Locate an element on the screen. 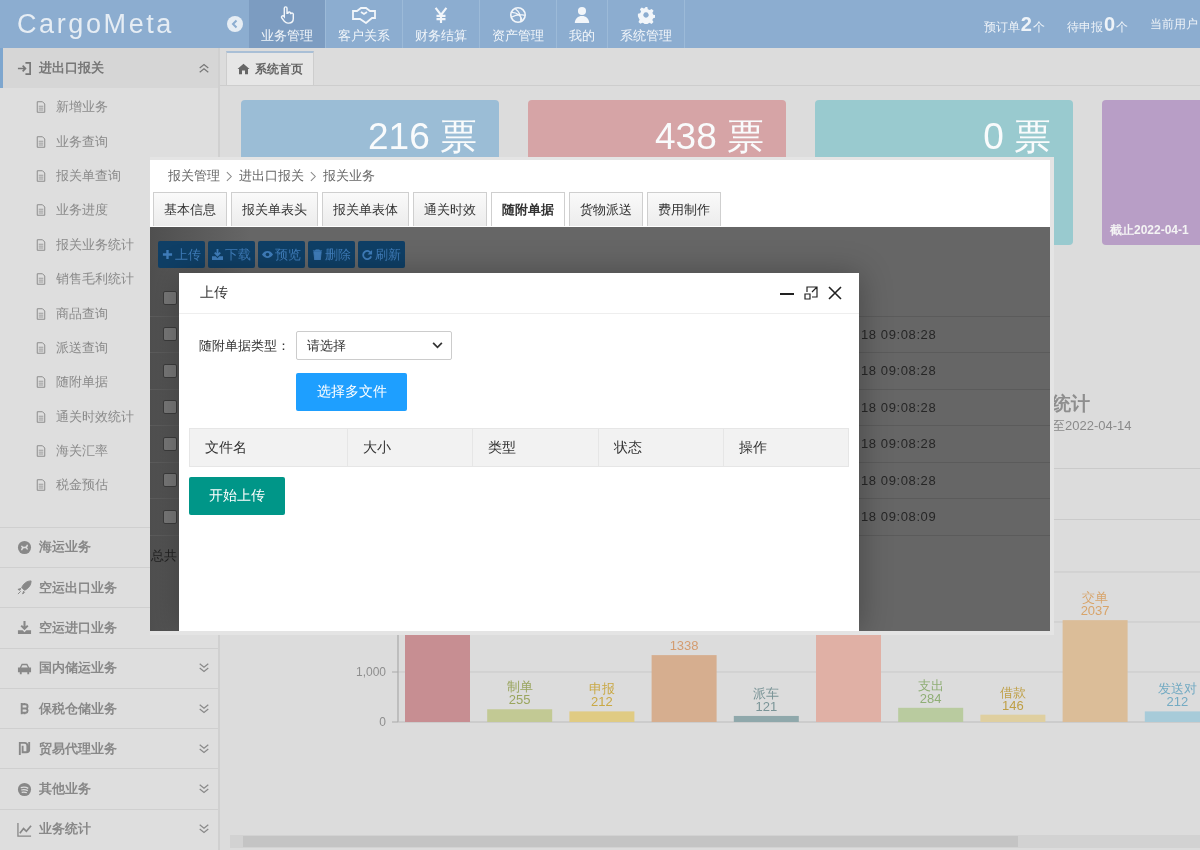  tab: 通关时效 is located at coordinates (450, 209).